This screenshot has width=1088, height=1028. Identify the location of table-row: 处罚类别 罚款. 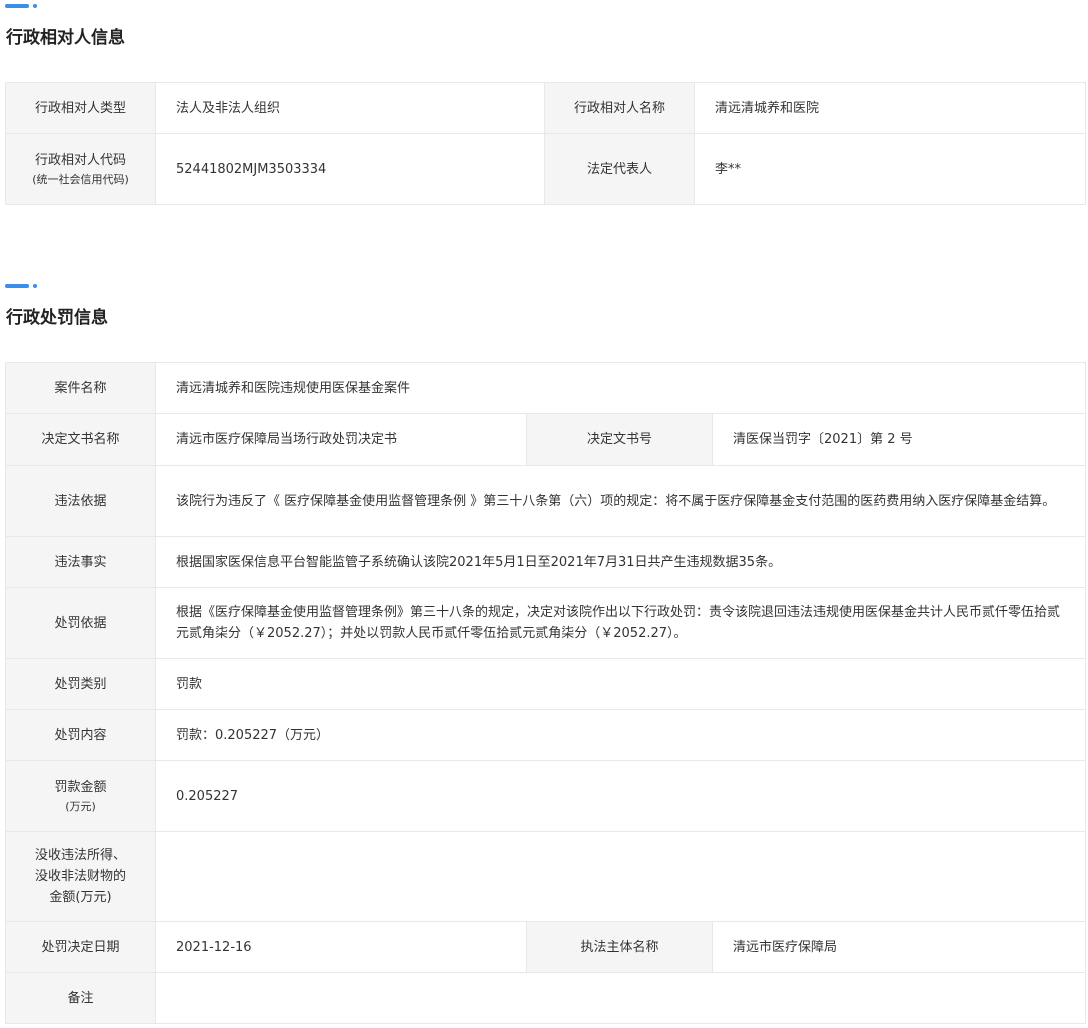
(545, 684).